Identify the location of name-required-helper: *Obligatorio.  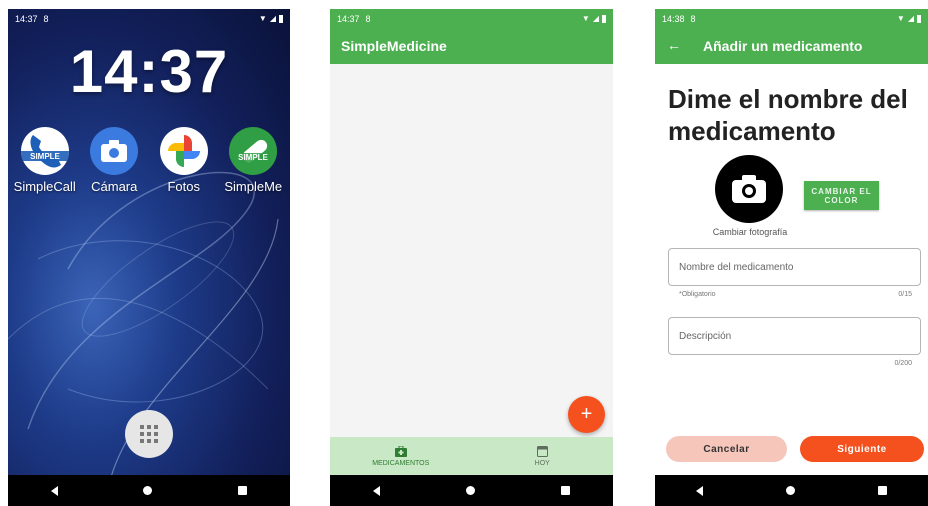
(697, 294).